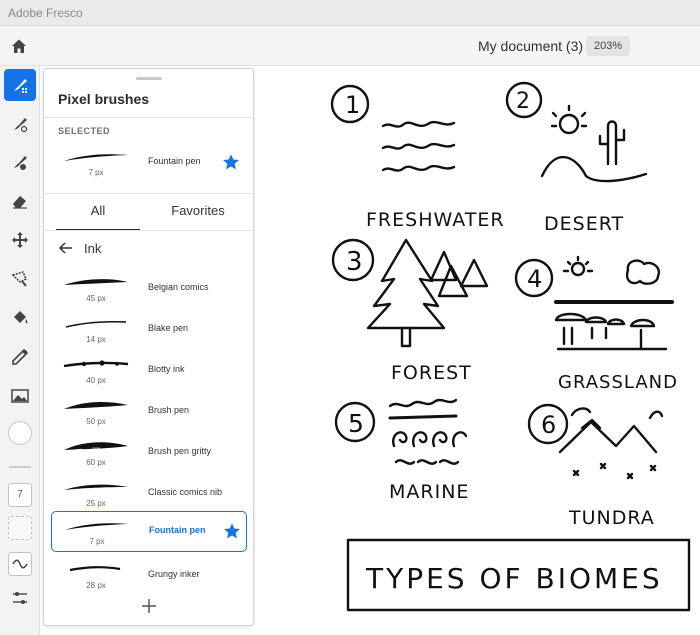  I want to click on tab-all: All, so click(98, 217).